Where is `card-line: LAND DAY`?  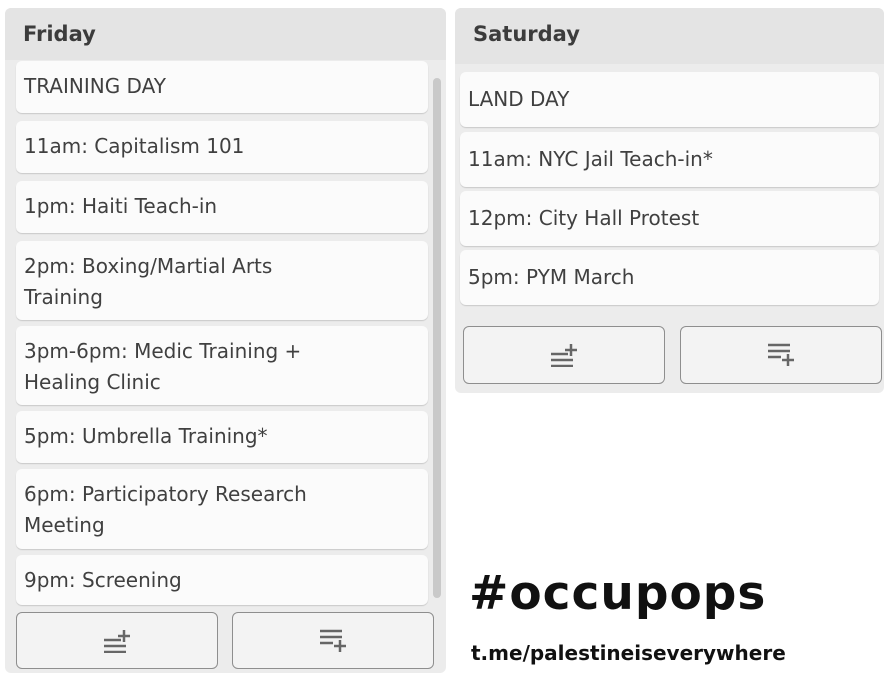
card-line: LAND DAY is located at coordinates (519, 99).